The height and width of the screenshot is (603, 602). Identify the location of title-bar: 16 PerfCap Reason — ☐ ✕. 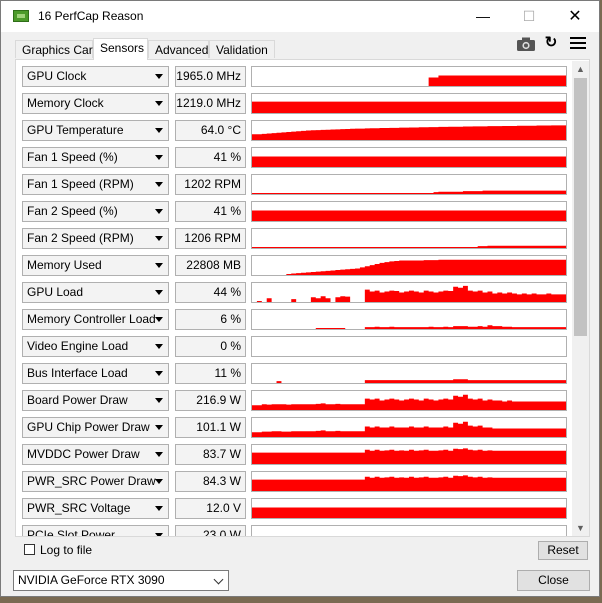
(300, 16).